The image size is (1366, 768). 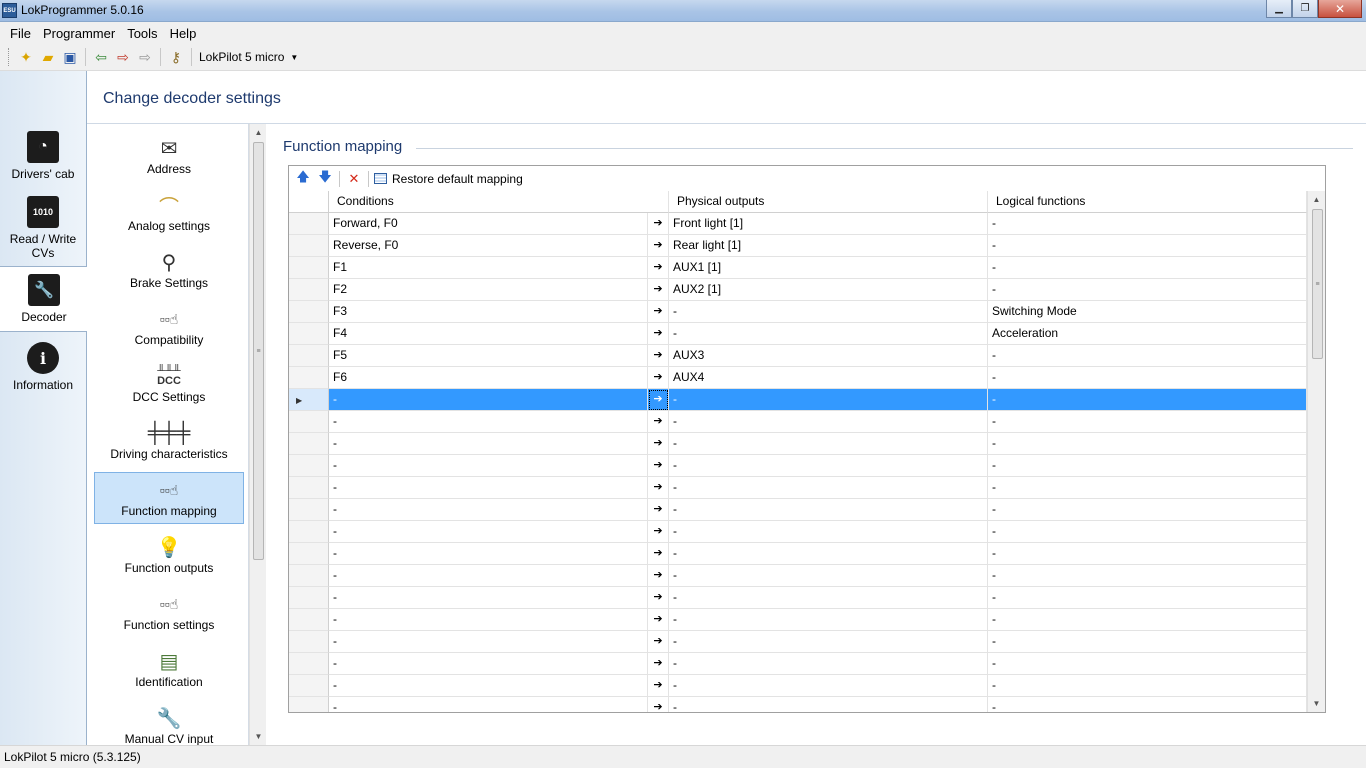 What do you see at coordinates (828, 290) in the screenshot?
I see `physical-output-cell: AUX2 [1]` at bounding box center [828, 290].